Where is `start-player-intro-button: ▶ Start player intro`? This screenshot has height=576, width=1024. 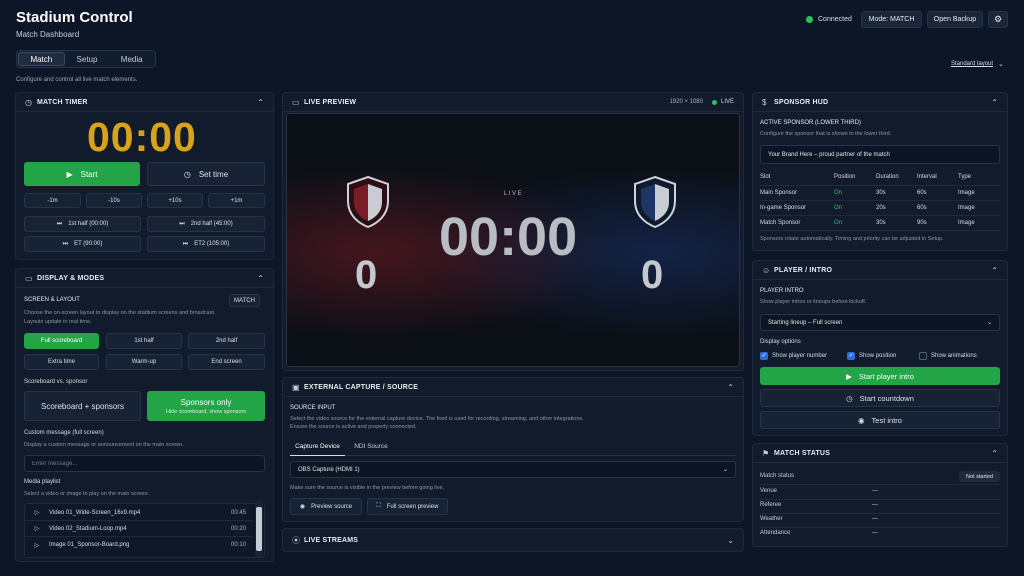
start-player-intro-button: ▶ Start player intro is located at coordinates (880, 376).